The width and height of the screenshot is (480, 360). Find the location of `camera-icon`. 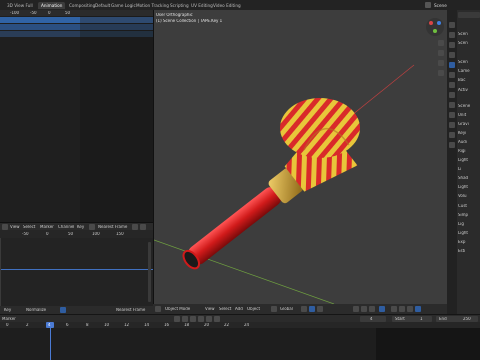

camera-icon is located at coordinates (441, 63).